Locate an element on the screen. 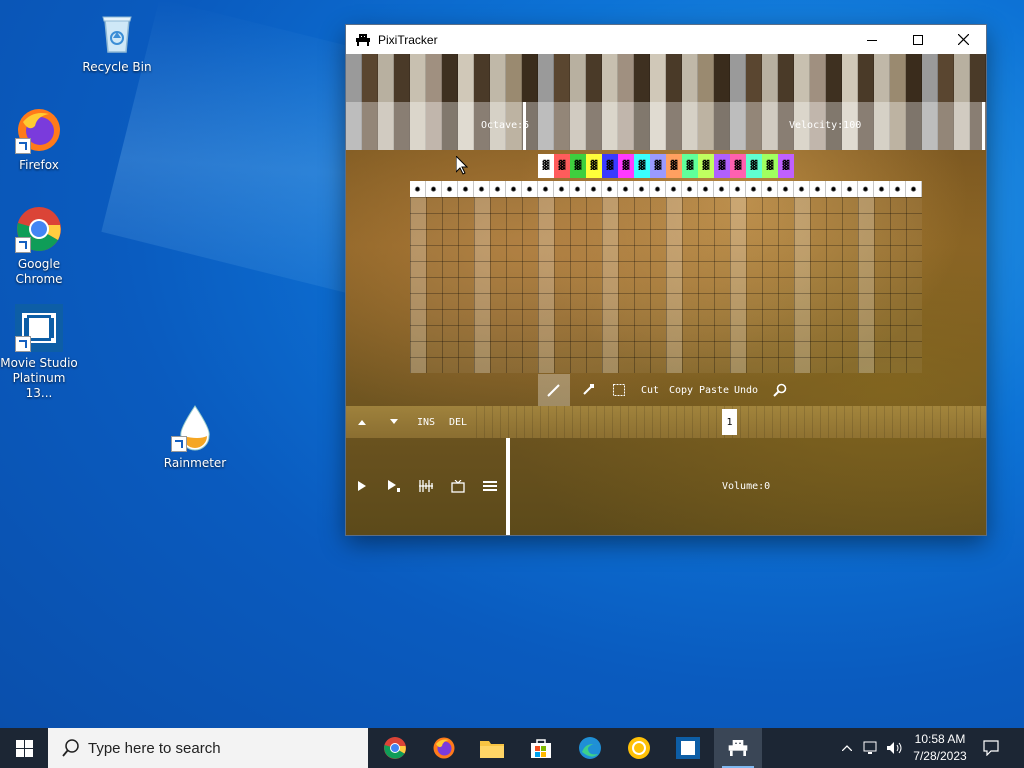 The image size is (1024, 768). select-tool is located at coordinates (619, 390).